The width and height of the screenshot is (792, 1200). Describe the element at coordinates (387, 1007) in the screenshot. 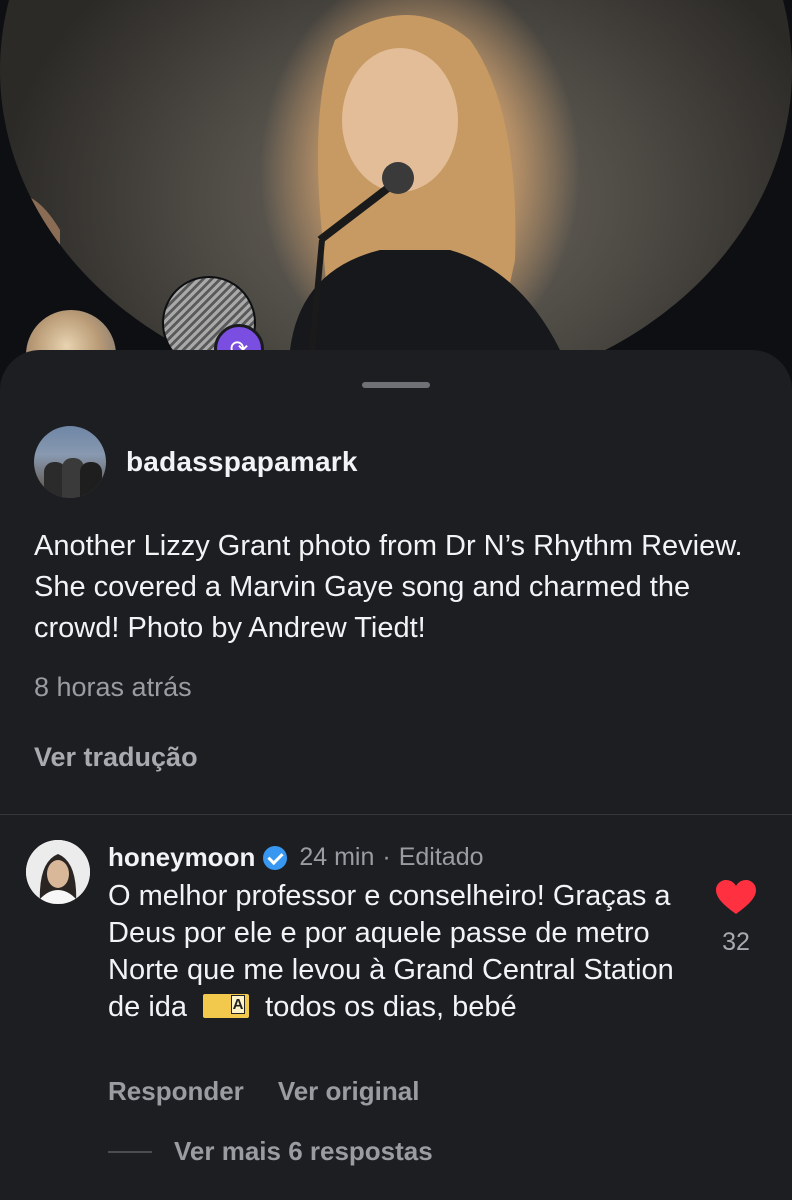

I see `comment-text-part: todos os dias, bebé` at that location.